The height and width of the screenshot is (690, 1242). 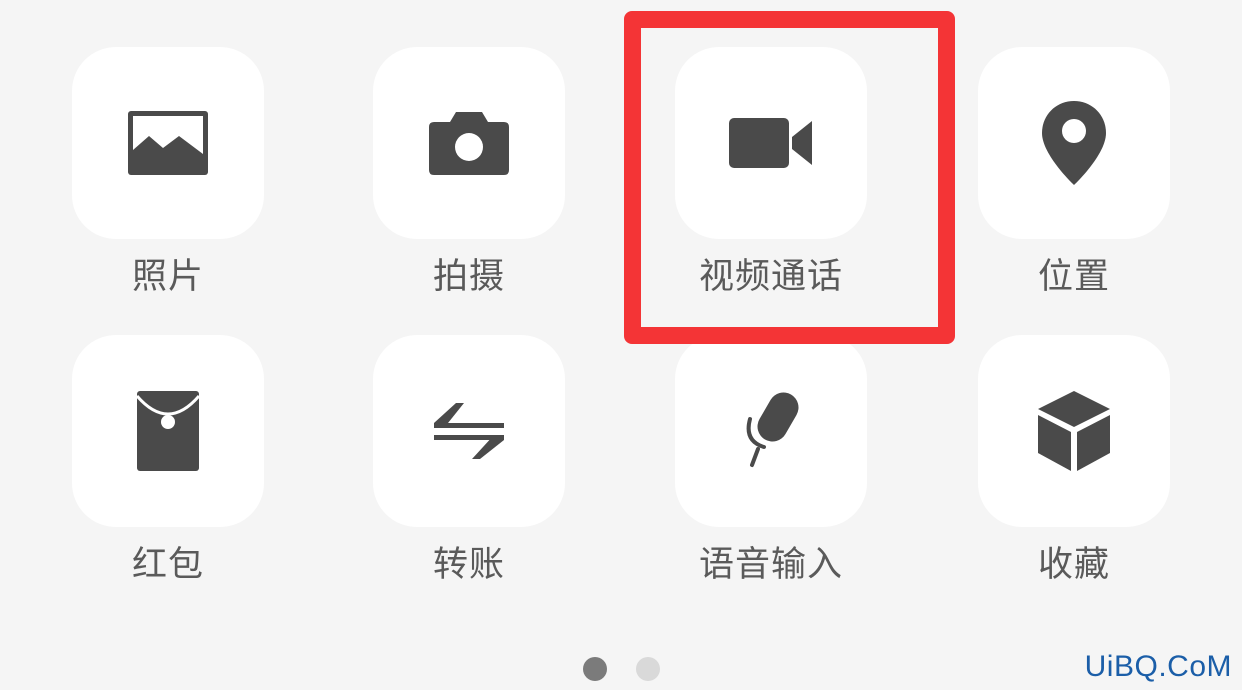 What do you see at coordinates (1073, 277) in the screenshot?
I see `location-label: 位置` at bounding box center [1073, 277].